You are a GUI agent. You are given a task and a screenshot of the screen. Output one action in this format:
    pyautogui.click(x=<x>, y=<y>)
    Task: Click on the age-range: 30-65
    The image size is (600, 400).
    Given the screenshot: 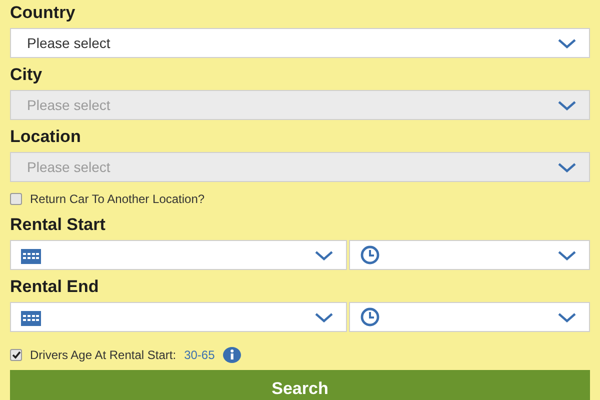 What is the action you would take?
    pyautogui.click(x=199, y=355)
    